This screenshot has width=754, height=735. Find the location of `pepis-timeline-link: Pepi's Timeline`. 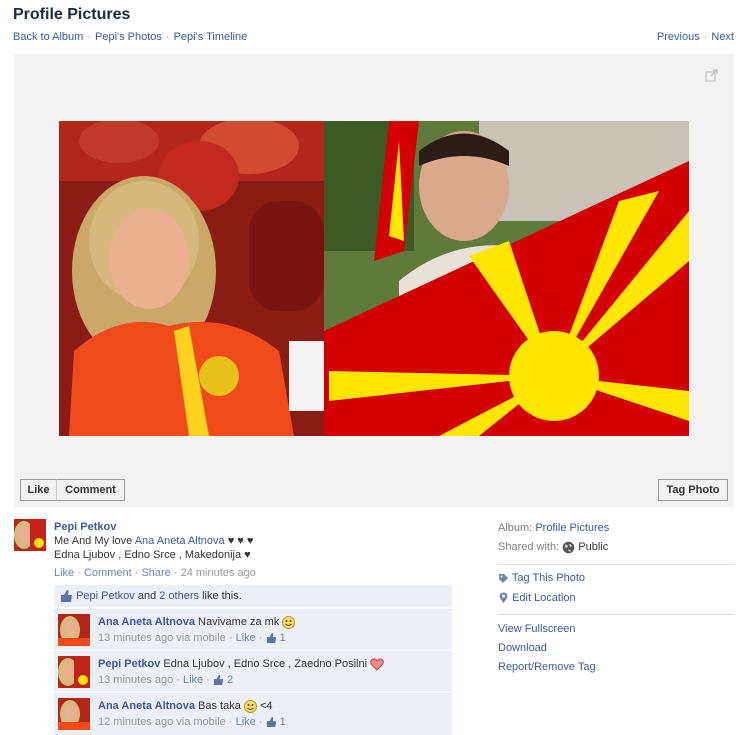

pepis-timeline-link: Pepi's Timeline is located at coordinates (211, 37).